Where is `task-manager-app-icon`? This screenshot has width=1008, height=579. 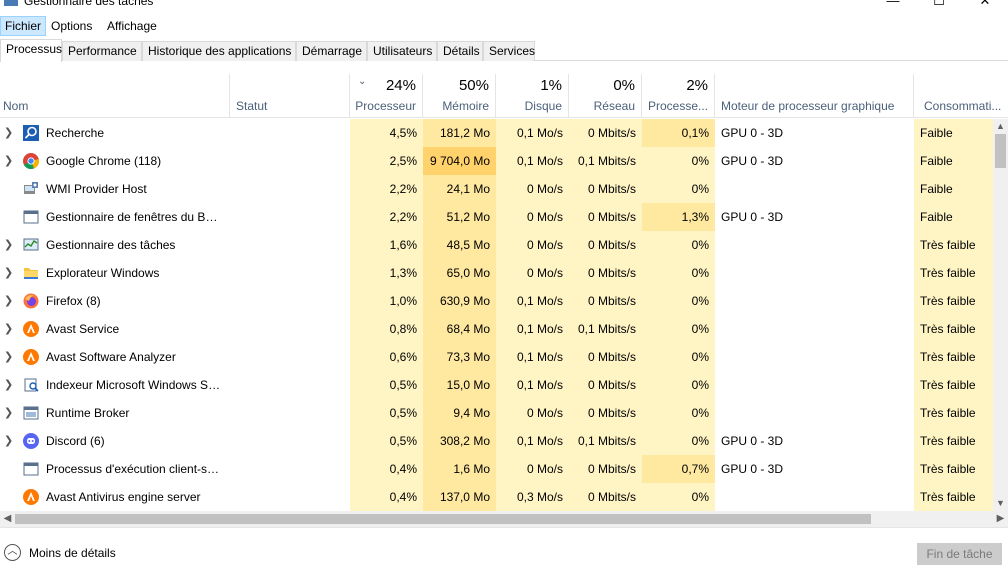 task-manager-app-icon is located at coordinates (11, 3).